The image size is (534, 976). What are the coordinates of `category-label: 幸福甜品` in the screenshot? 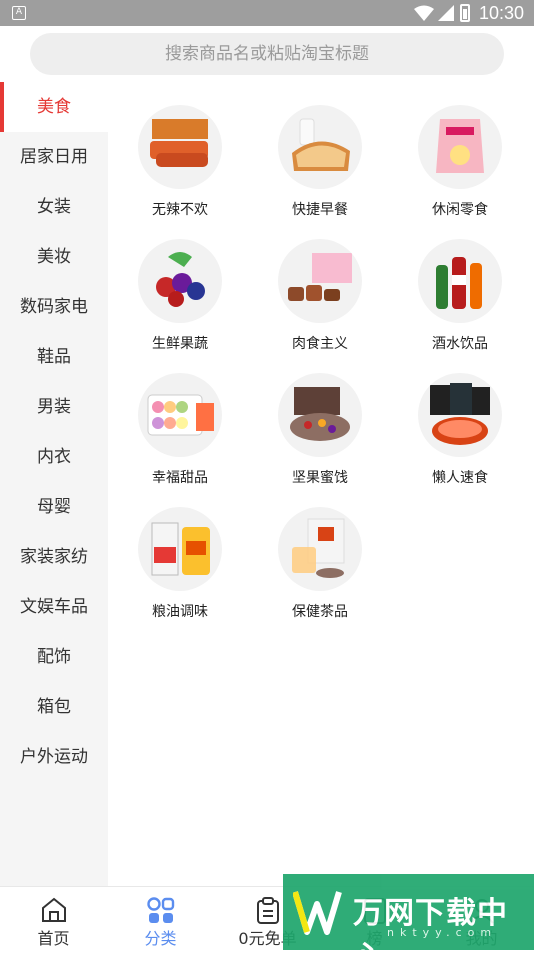 It's located at (180, 478).